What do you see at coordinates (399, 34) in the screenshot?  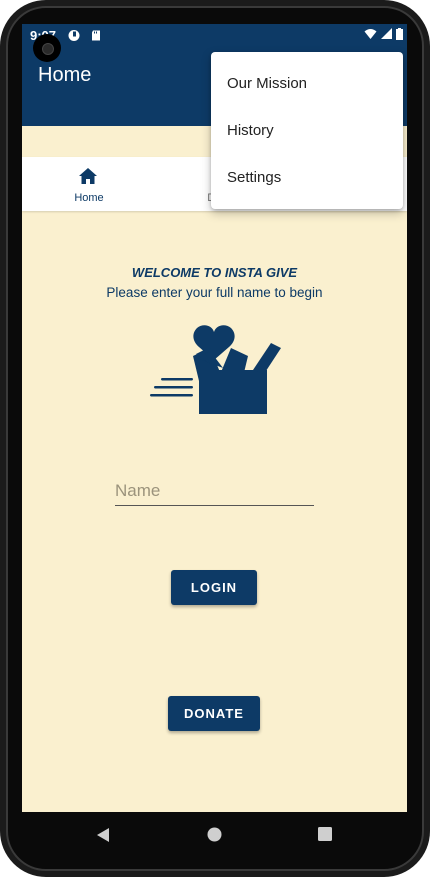 I see `battery-icon` at bounding box center [399, 34].